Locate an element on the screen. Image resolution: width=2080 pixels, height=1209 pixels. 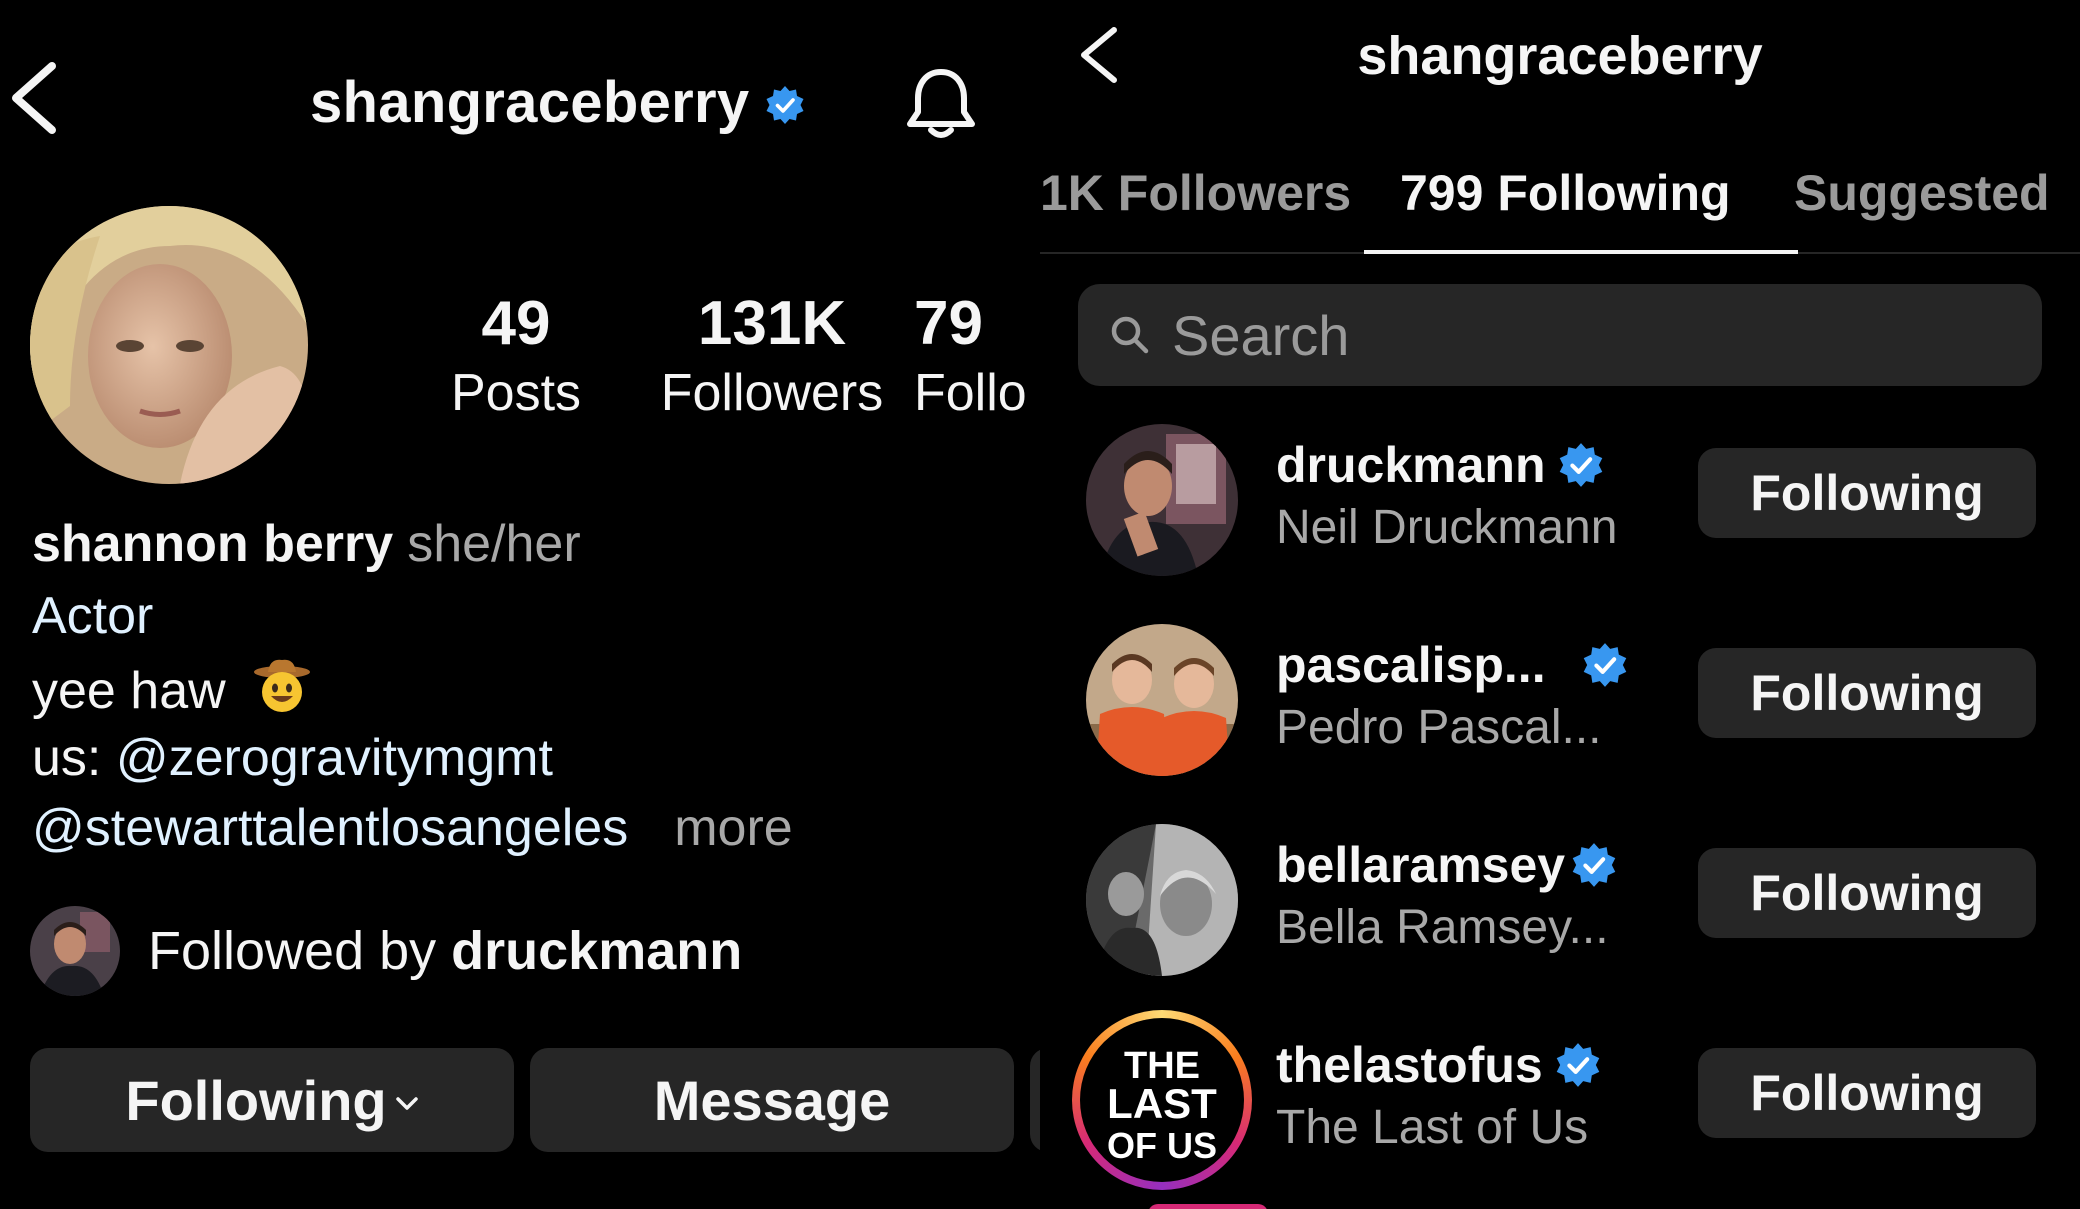
tab-following: 799 Following is located at coordinates (1565, 193).